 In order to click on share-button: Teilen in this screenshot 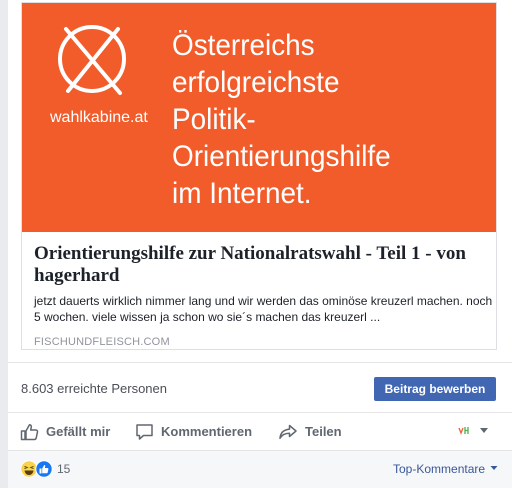, I will do `click(310, 431)`.